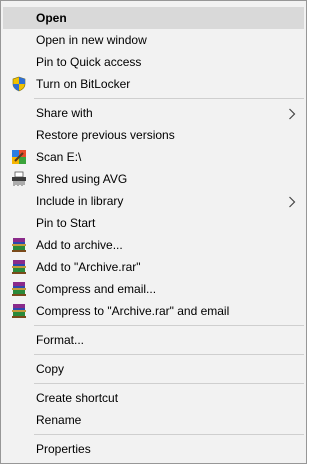 The image size is (320, 464). What do you see at coordinates (19, 157) in the screenshot?
I see `avg-scan-icon` at bounding box center [19, 157].